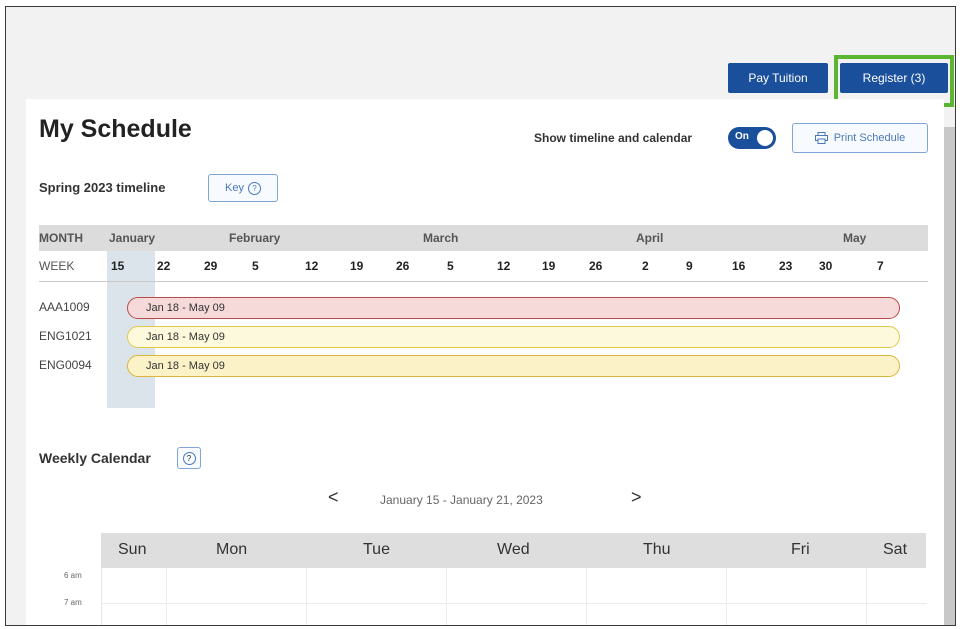 The width and height of the screenshot is (962, 629). I want to click on day-label: Mon, so click(232, 549).